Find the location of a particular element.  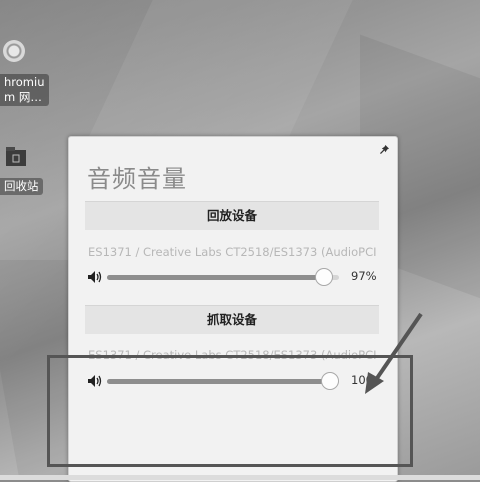

annotation-arrow is located at coordinates (394, 353).